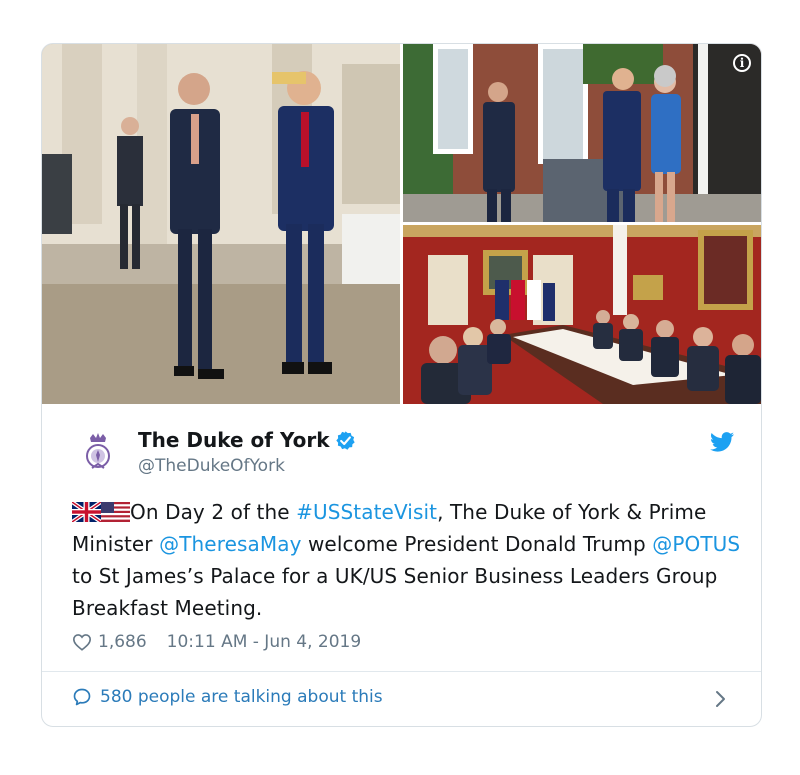 This screenshot has width=800, height=775. Describe the element at coordinates (82, 697) in the screenshot. I see `speech-bubble-icon` at that location.